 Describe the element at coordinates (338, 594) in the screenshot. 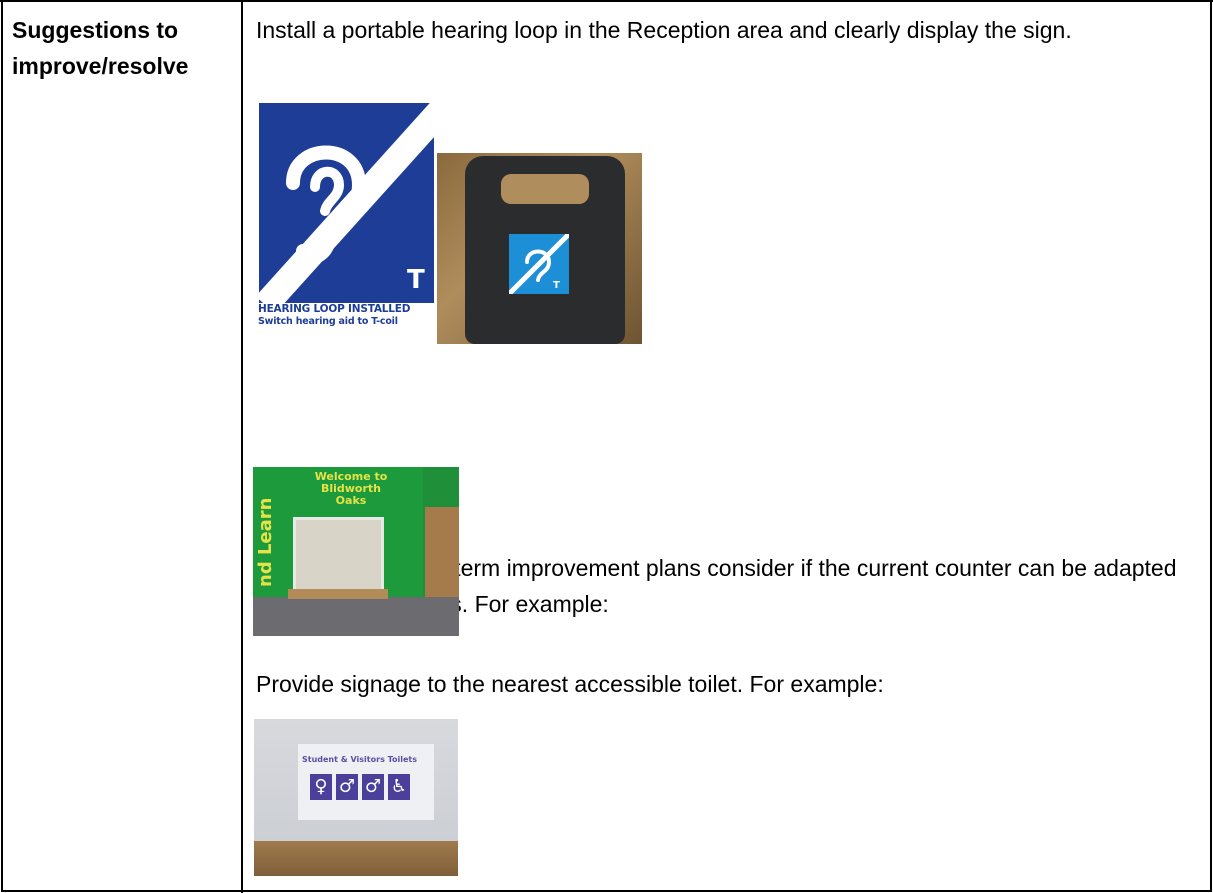

I see `reception-counter` at that location.